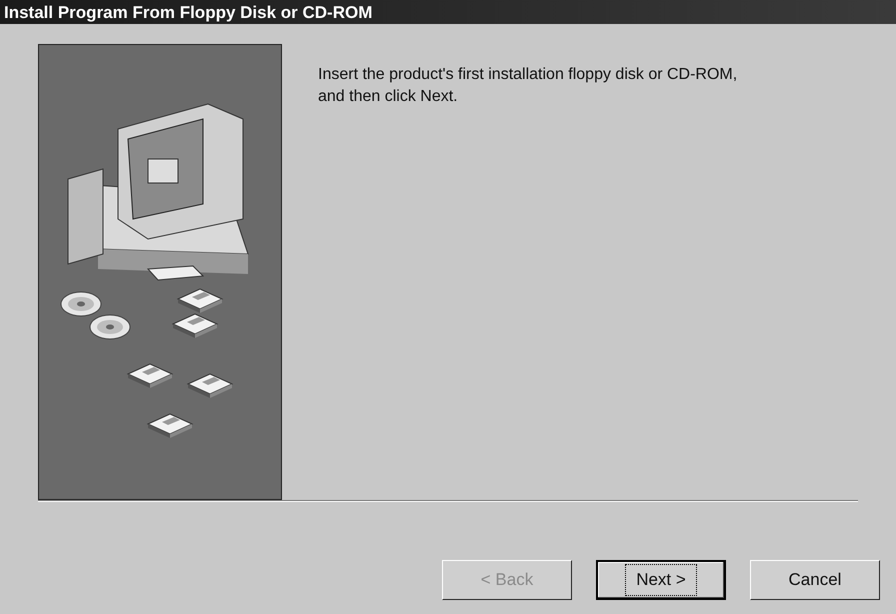  I want to click on window-title: Install Program From Floppy Disk or CD-ROM, so click(188, 12).